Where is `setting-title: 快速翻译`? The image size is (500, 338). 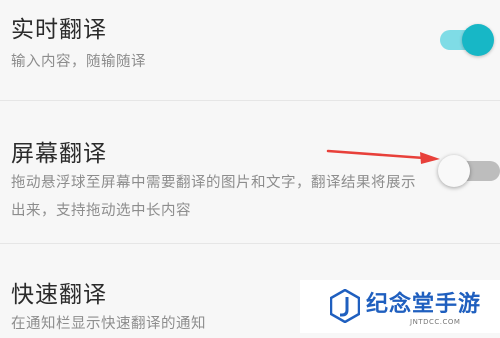
setting-title: 快速翻译 is located at coordinates (59, 295).